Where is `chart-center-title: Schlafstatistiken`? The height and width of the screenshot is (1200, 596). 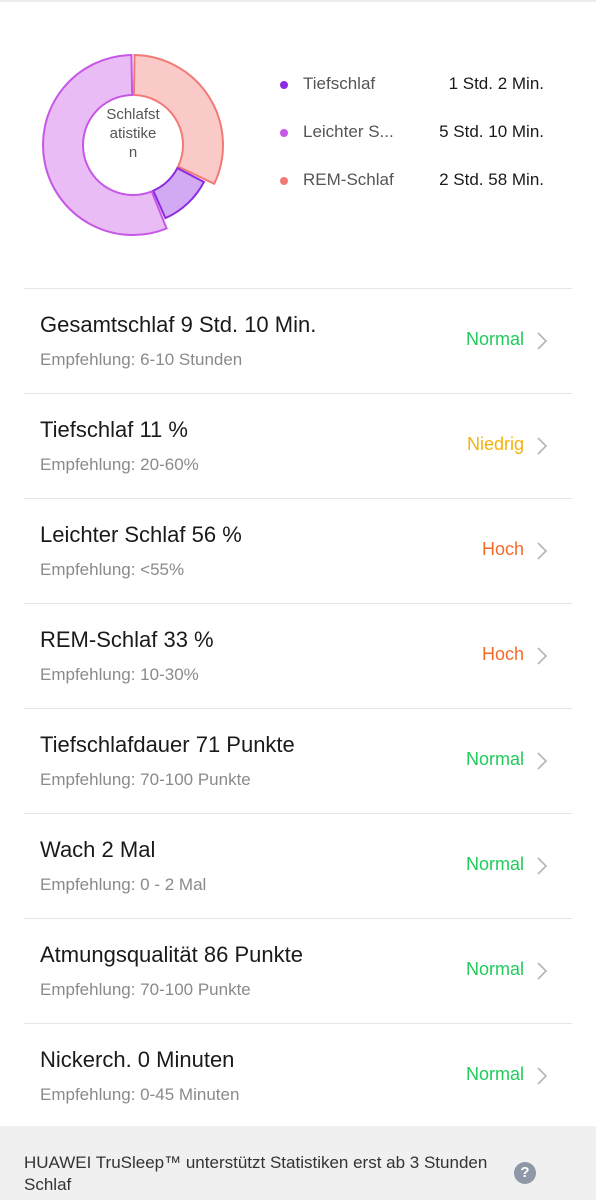 chart-center-title: Schlafstatistiken is located at coordinates (133, 133).